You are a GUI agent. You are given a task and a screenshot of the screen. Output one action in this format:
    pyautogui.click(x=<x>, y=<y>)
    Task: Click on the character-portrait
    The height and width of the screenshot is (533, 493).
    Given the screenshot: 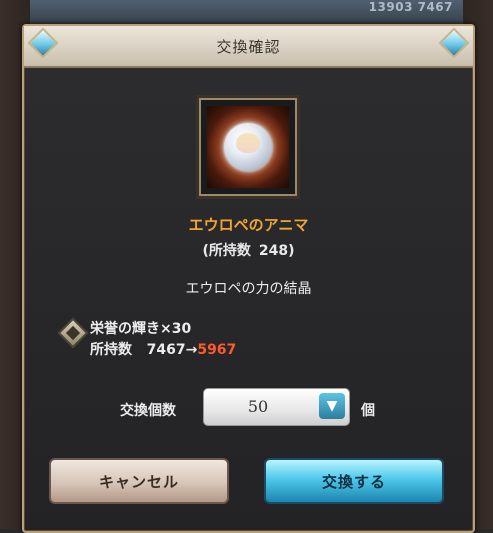 What is the action you would take?
    pyautogui.click(x=248, y=143)
    